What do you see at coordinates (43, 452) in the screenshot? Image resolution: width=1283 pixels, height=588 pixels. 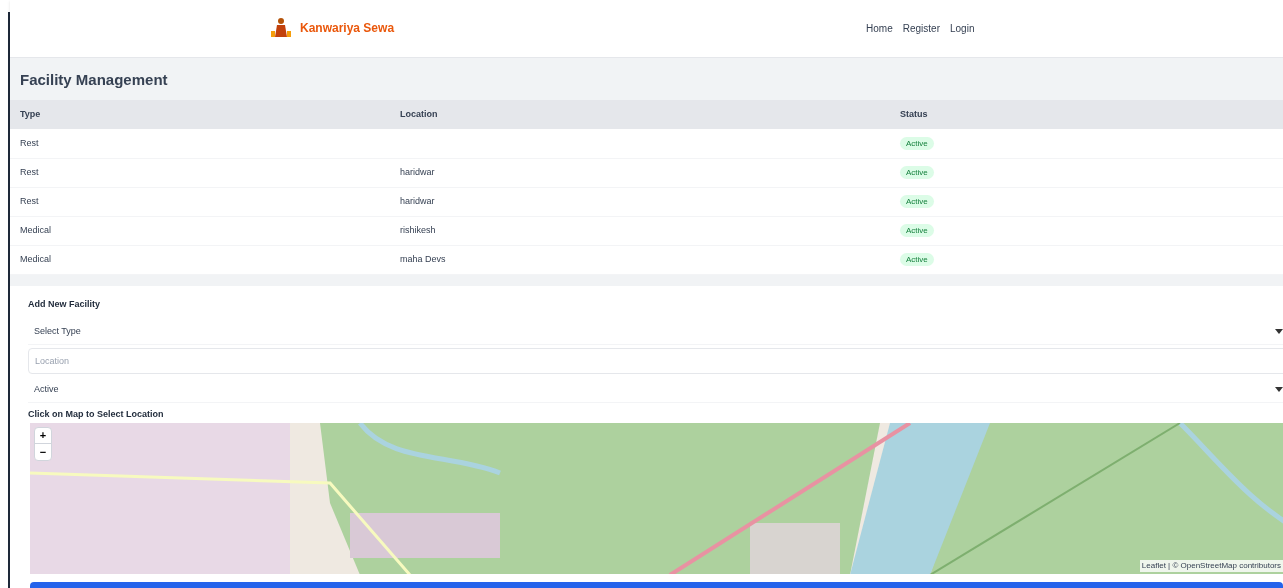 I see `zoom-out-button: −` at bounding box center [43, 452].